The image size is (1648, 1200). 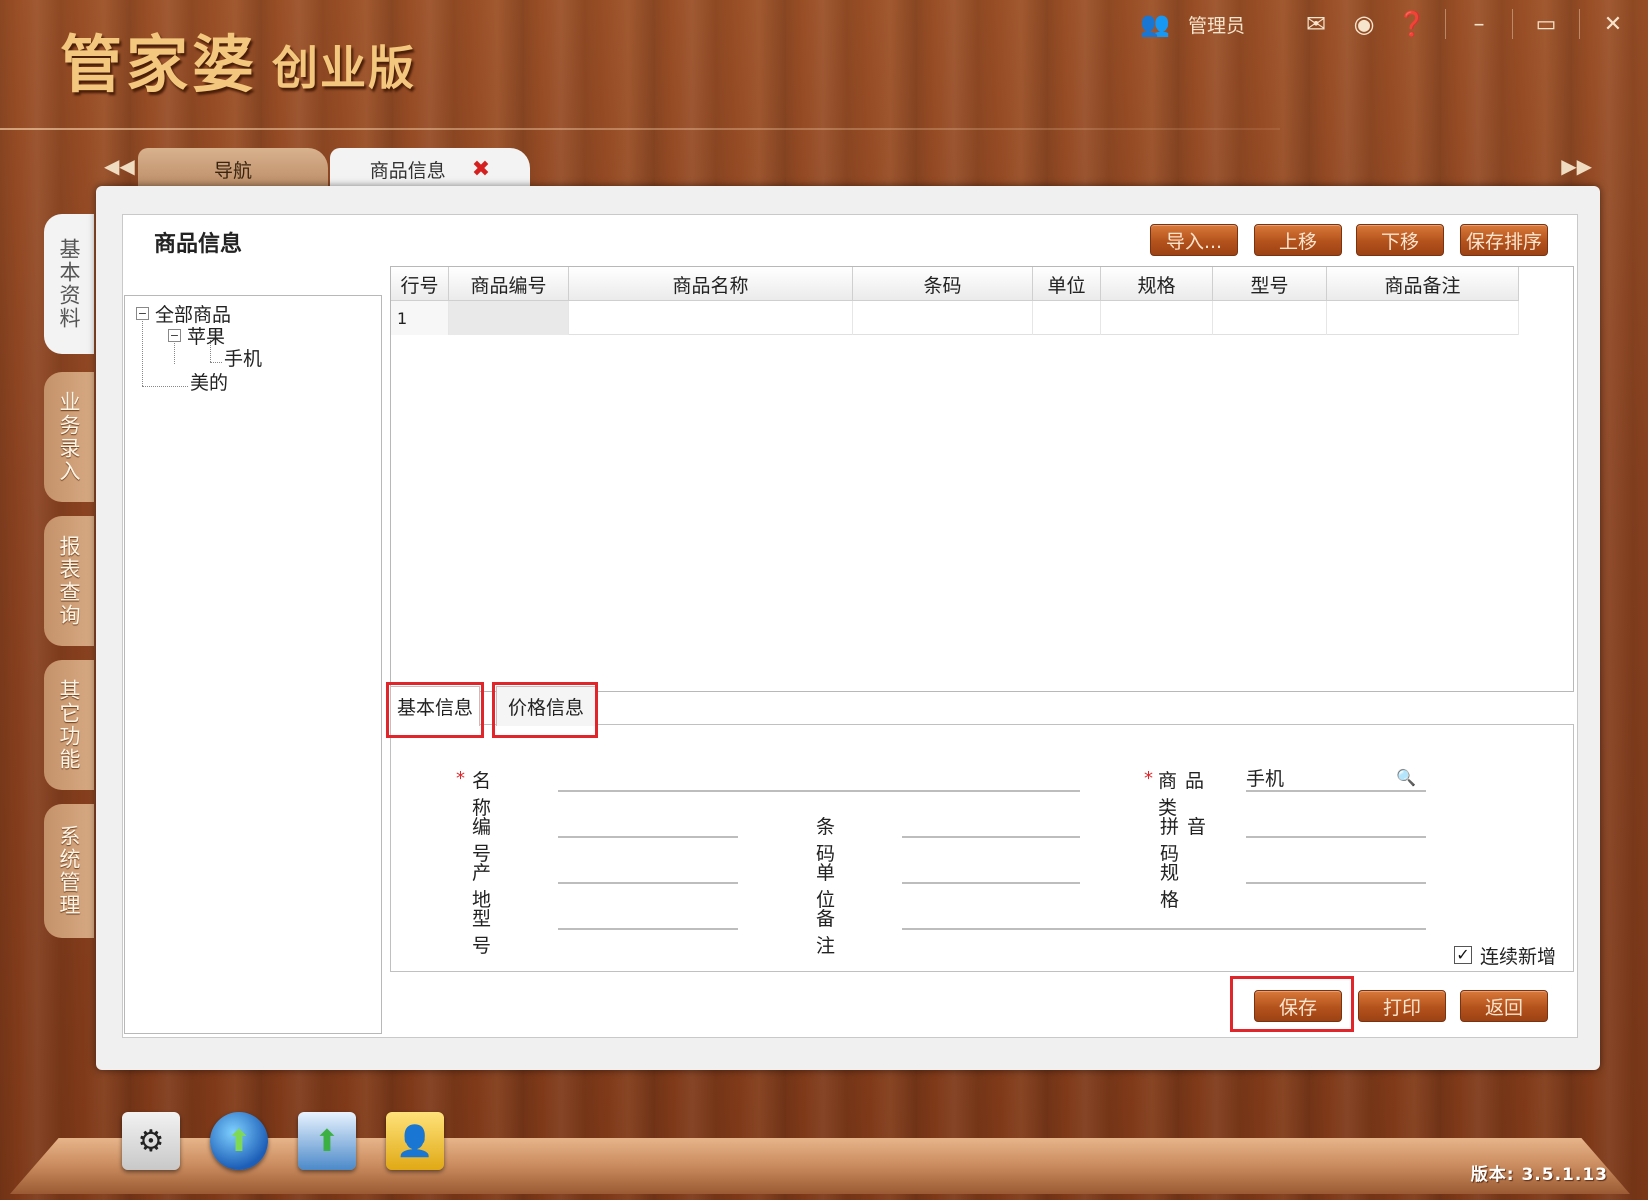 What do you see at coordinates (1384, 24) in the screenshot?
I see `top-bar: 👥 管理员 ✉ ◉ ❓ – ▭ ✕` at bounding box center [1384, 24].